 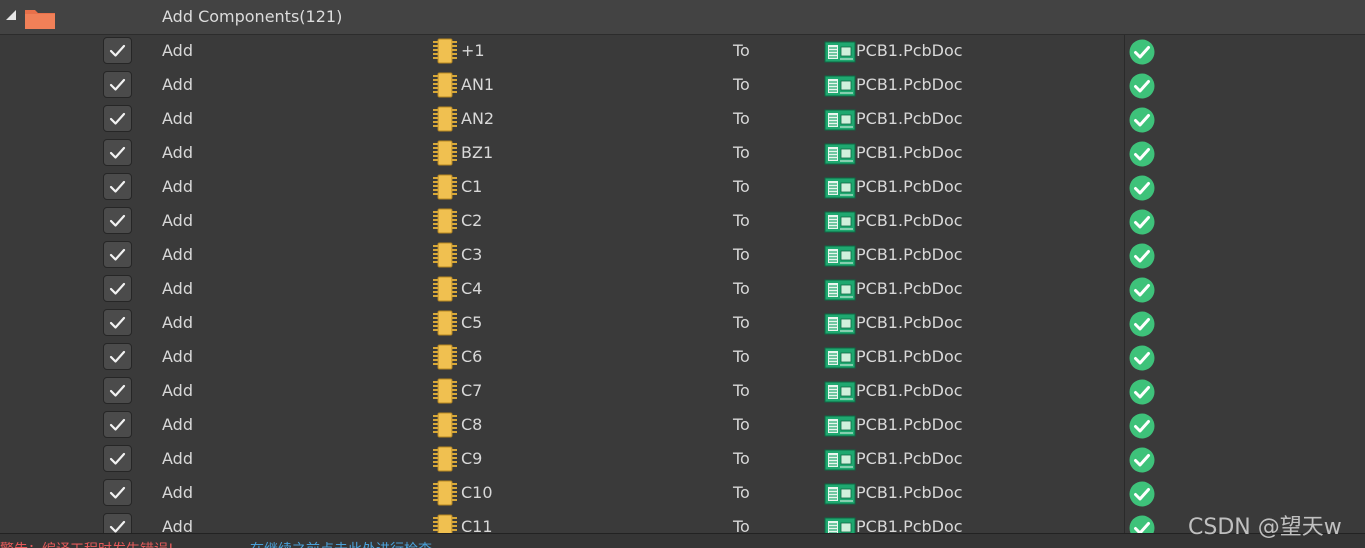 I want to click on table-row: Add C3 To PCB1.PcbDoc, so click(x=682, y=256).